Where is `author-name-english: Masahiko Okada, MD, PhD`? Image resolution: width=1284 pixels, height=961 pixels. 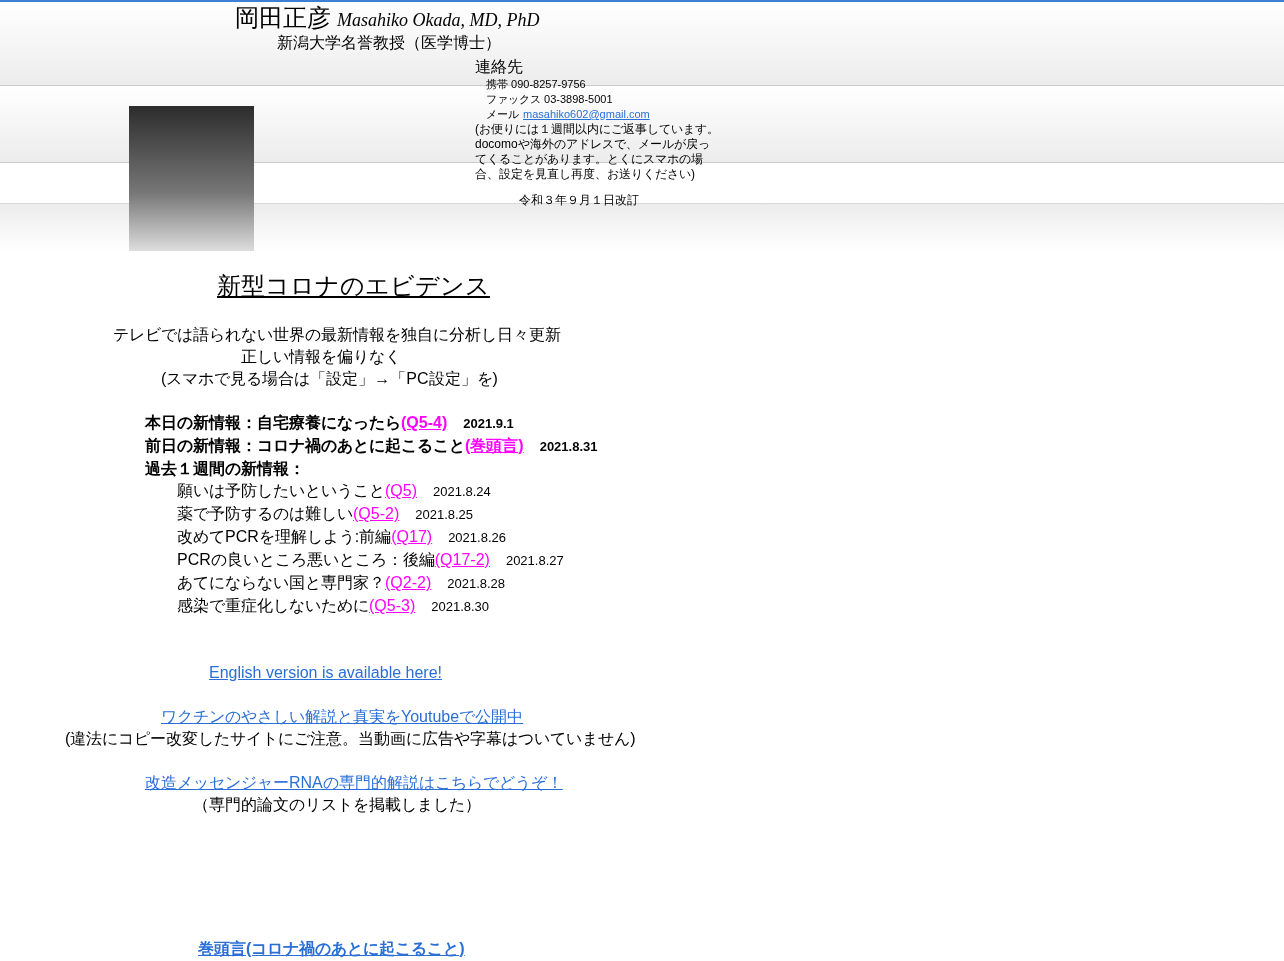
author-name-english: Masahiko Okada, MD, PhD is located at coordinates (438, 20).